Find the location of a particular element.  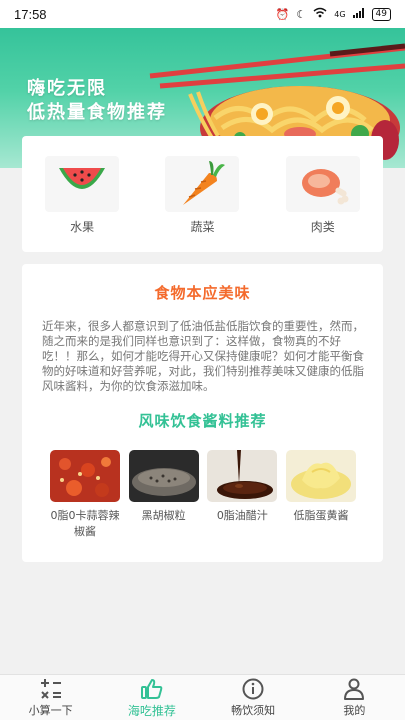

chili-sauce-image is located at coordinates (85, 476).